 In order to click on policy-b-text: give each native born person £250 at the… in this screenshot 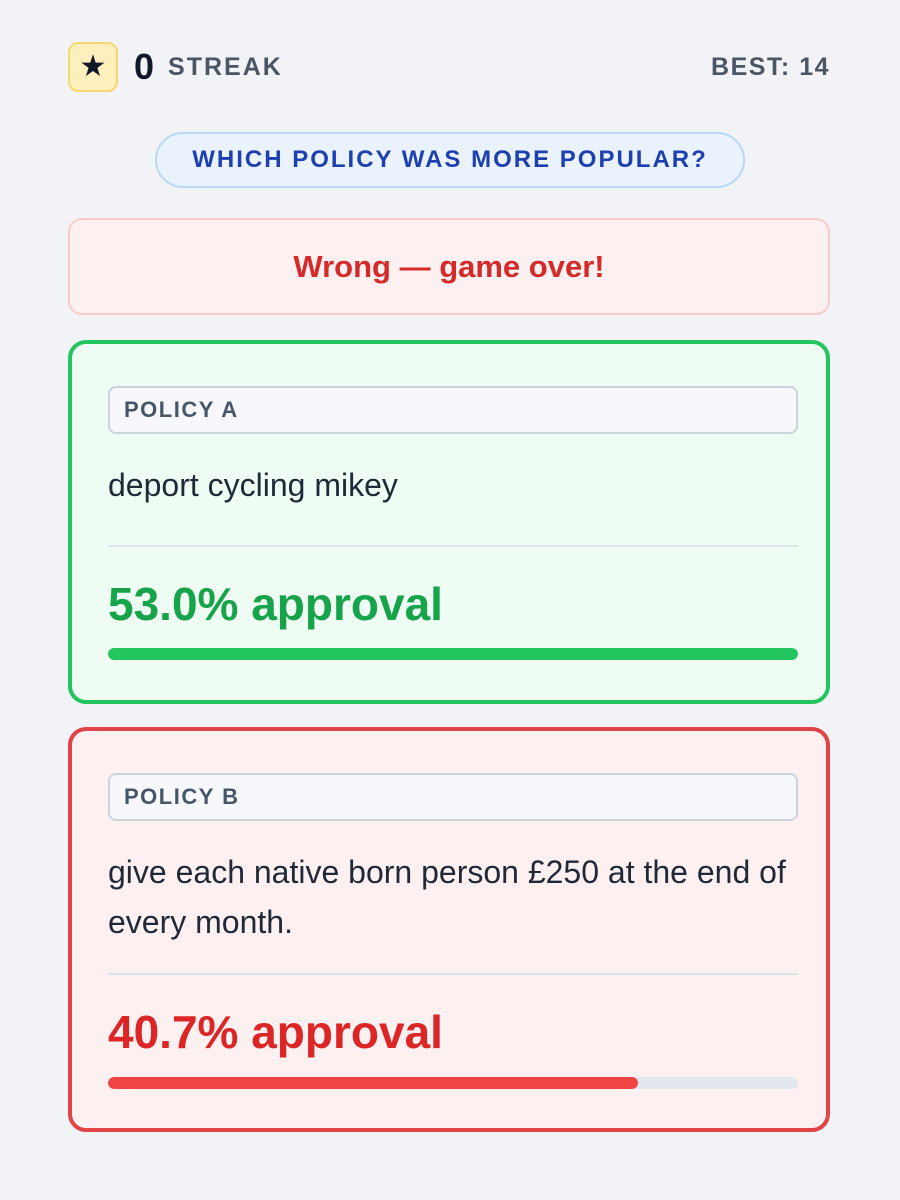, I will do `click(447, 897)`.